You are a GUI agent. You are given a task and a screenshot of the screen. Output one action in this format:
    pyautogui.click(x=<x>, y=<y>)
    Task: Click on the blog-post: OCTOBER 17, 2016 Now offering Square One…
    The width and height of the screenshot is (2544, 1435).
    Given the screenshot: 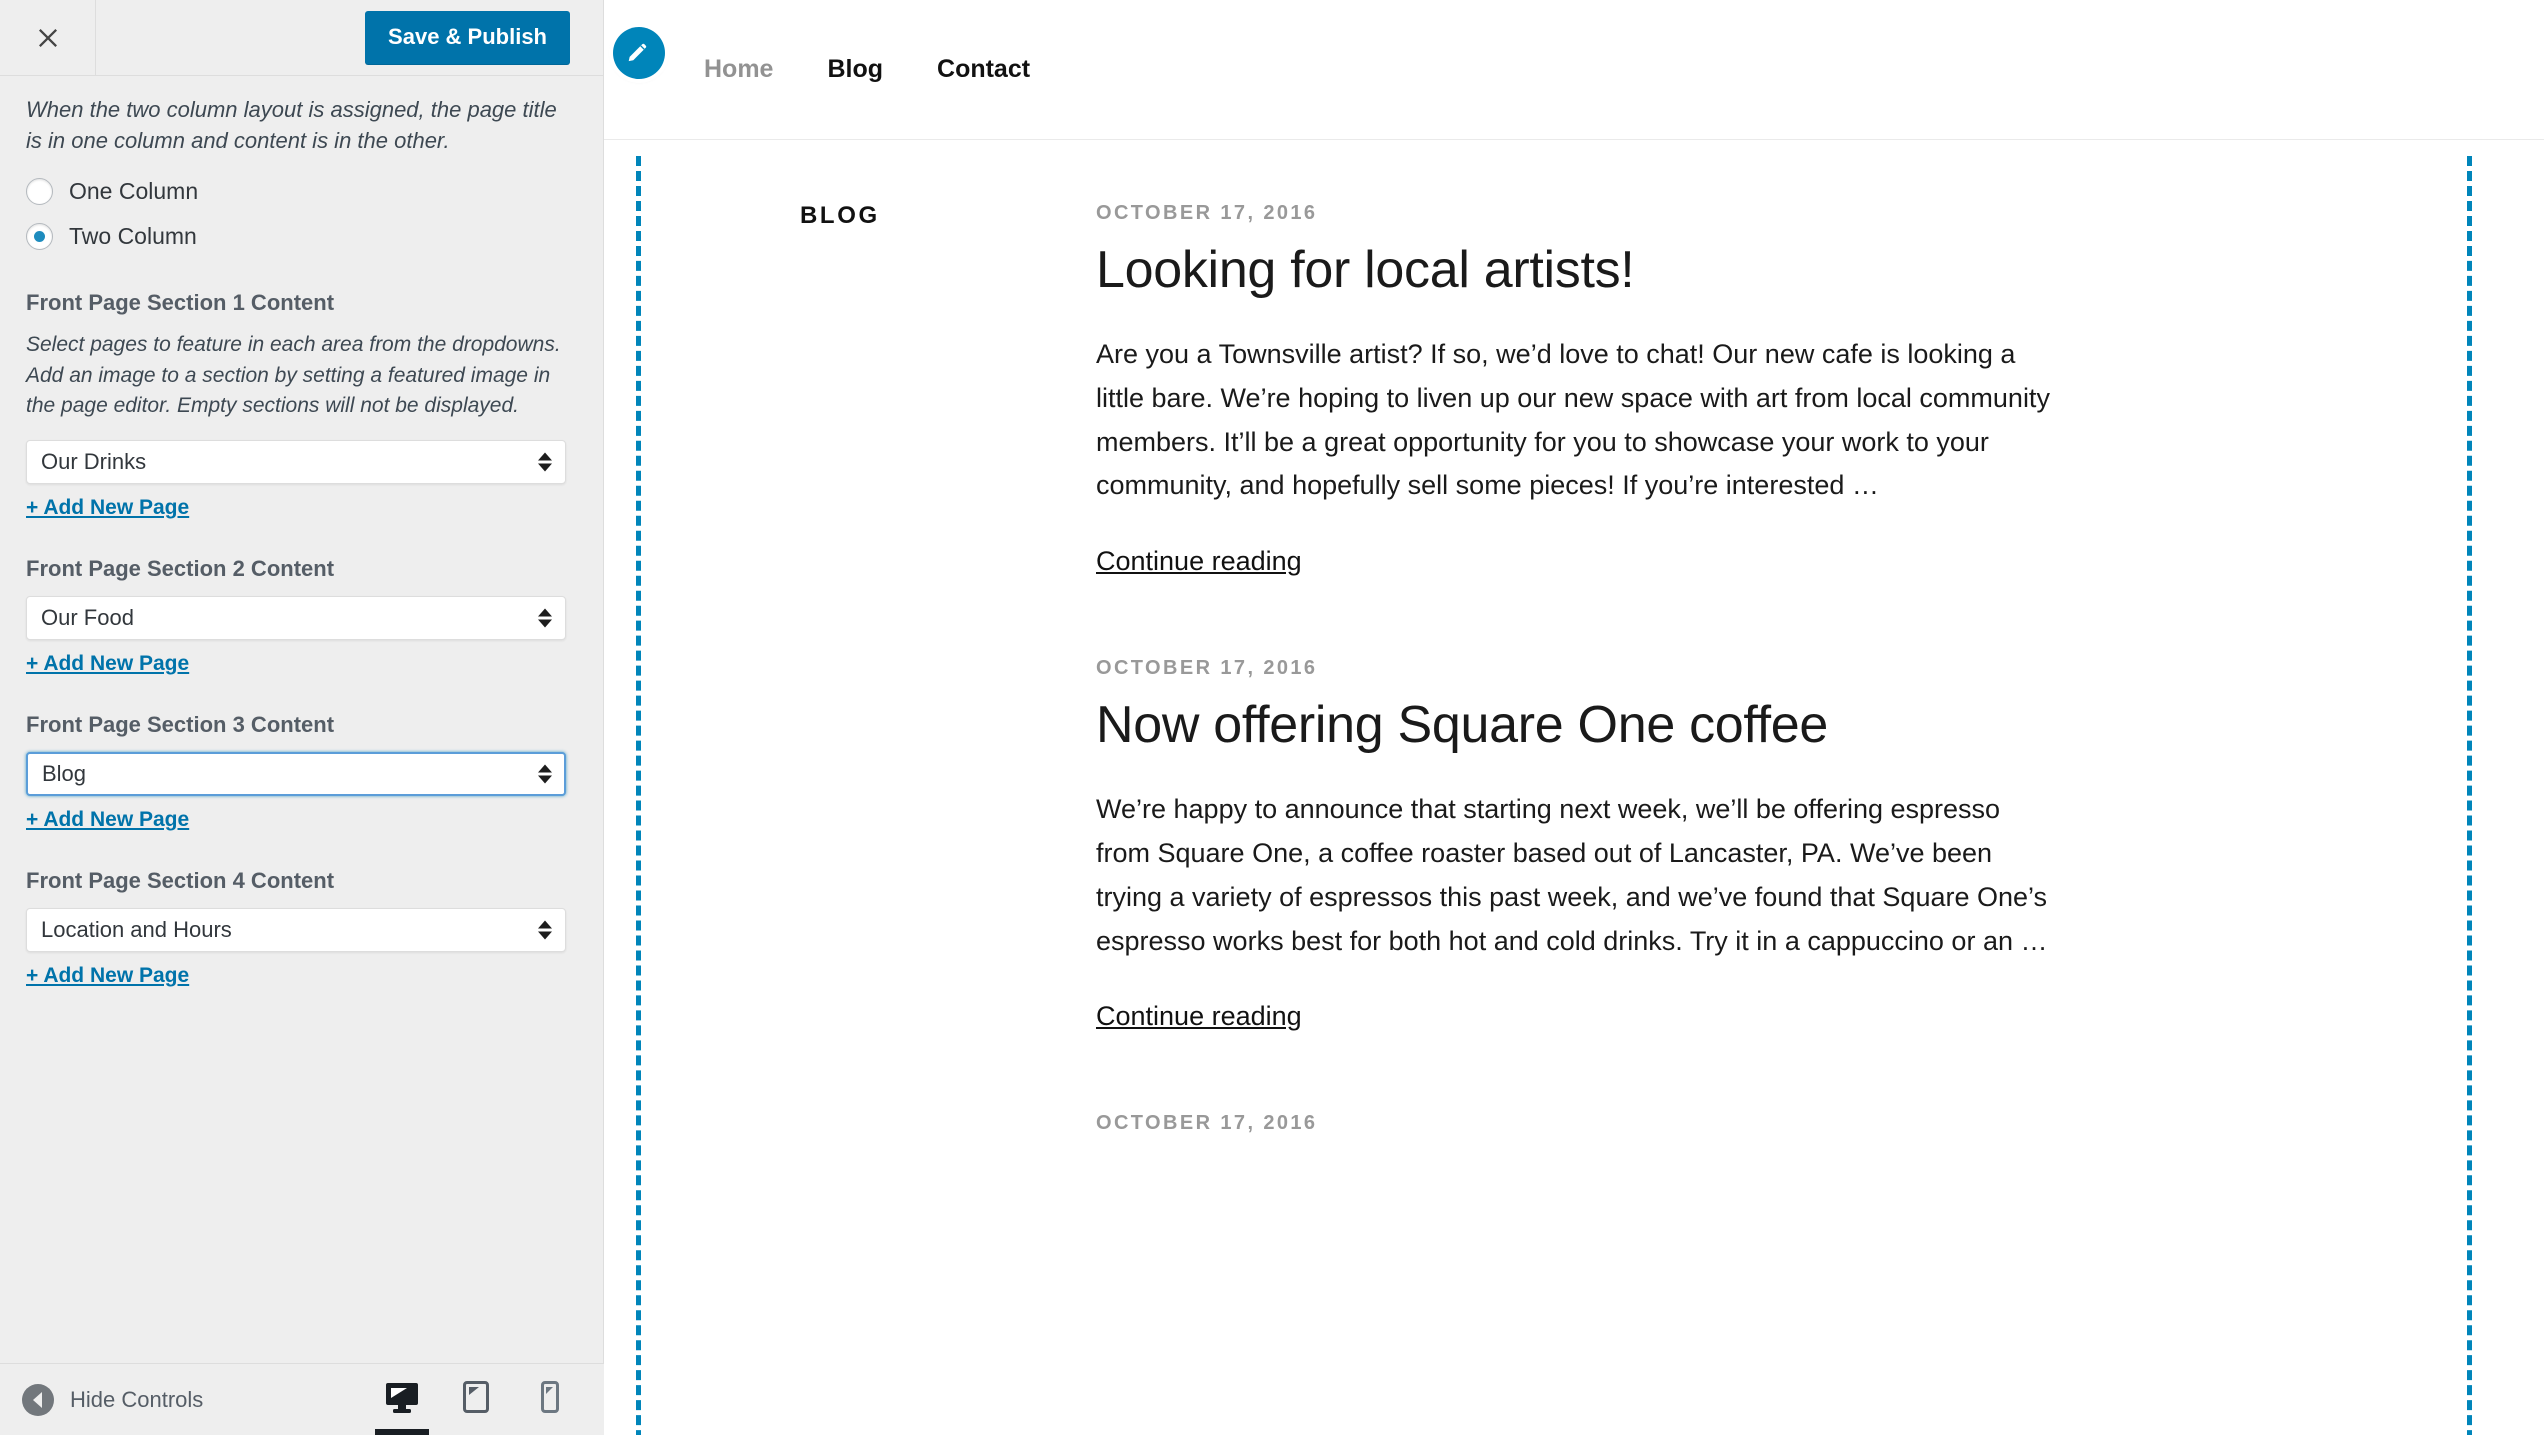 What is the action you would take?
    pyautogui.click(x=1576, y=844)
    